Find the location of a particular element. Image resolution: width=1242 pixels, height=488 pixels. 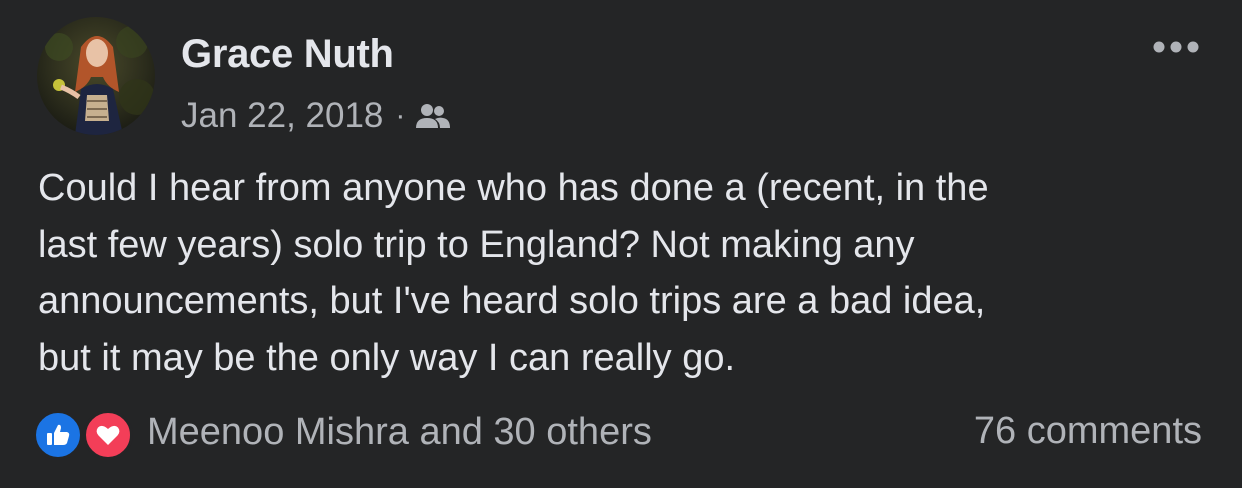

more-options-icon is located at coordinates (1176, 47).